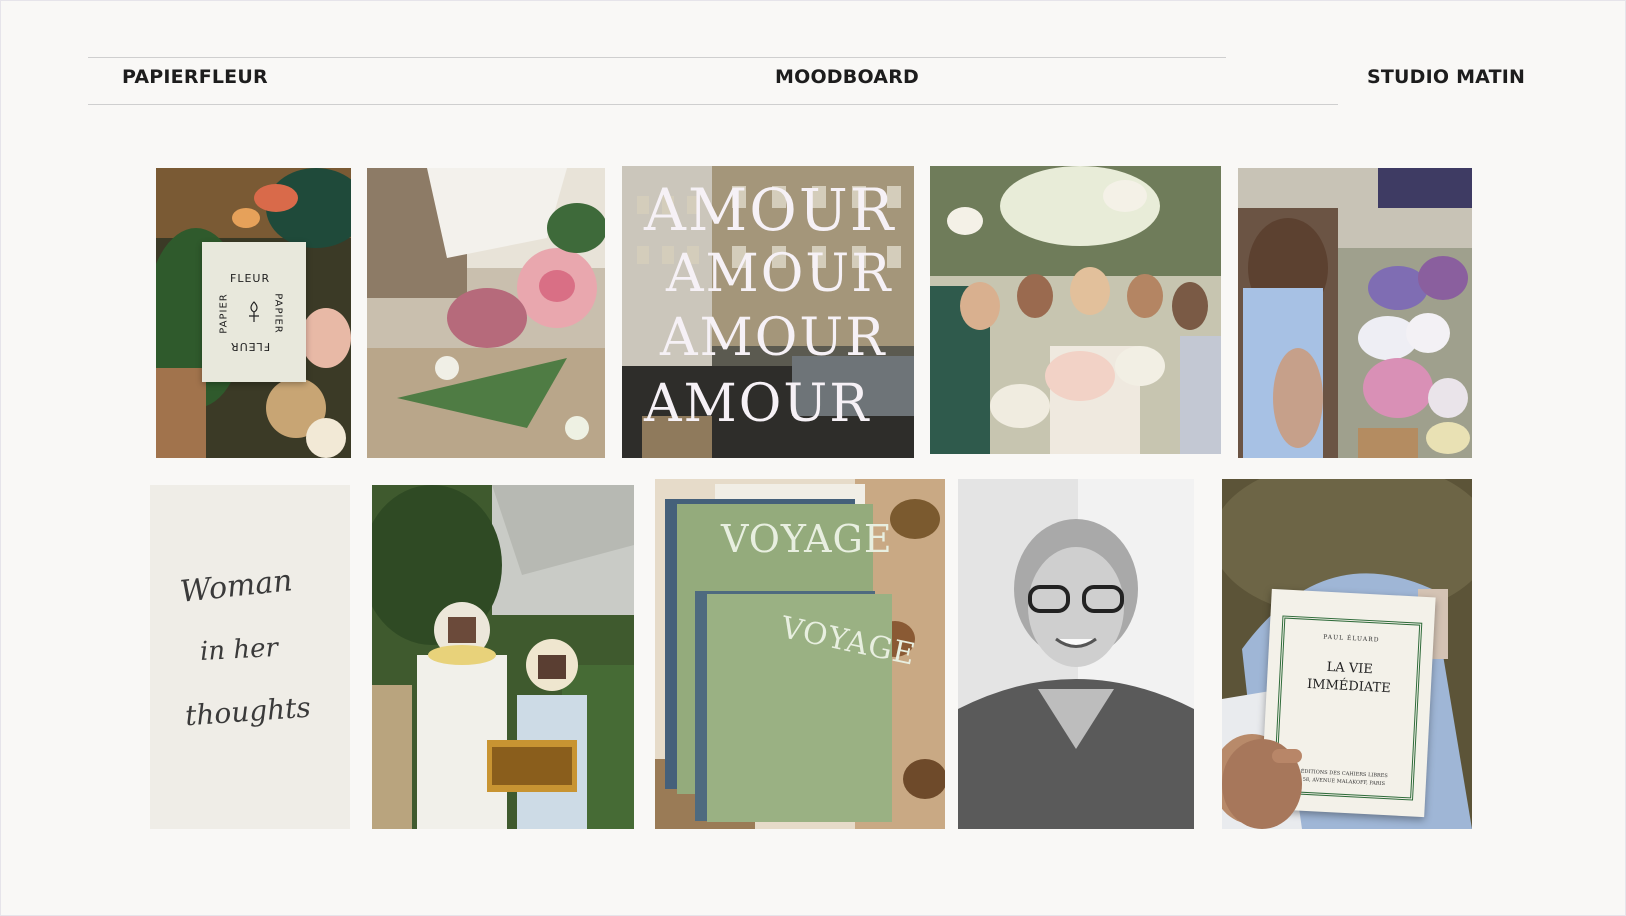 Image resolution: width=1626 pixels, height=916 pixels. What do you see at coordinates (807, 539) in the screenshot?
I see `voyage-title-back: VOYAGE` at bounding box center [807, 539].